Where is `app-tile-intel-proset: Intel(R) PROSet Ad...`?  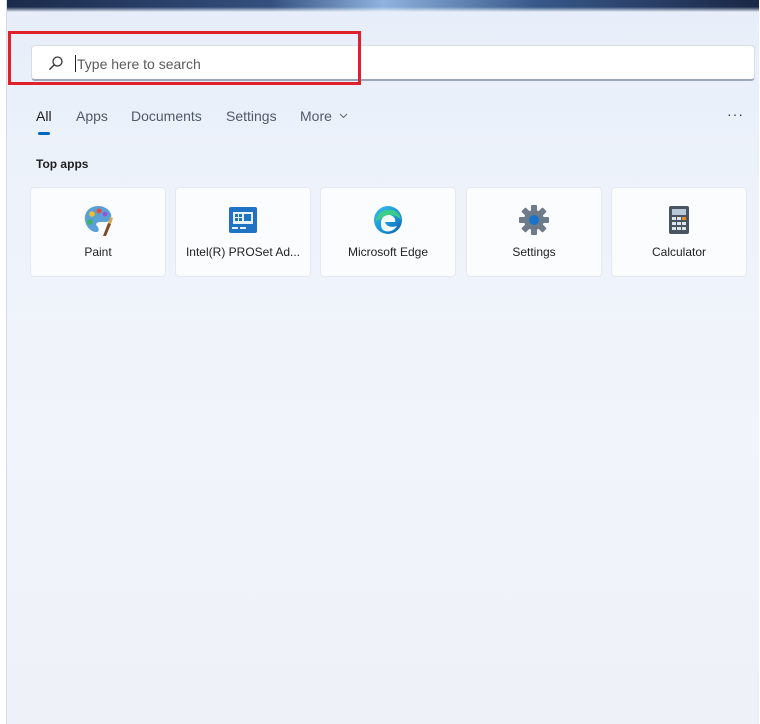
app-tile-intel-proset: Intel(R) PROSet Ad... is located at coordinates (243, 232).